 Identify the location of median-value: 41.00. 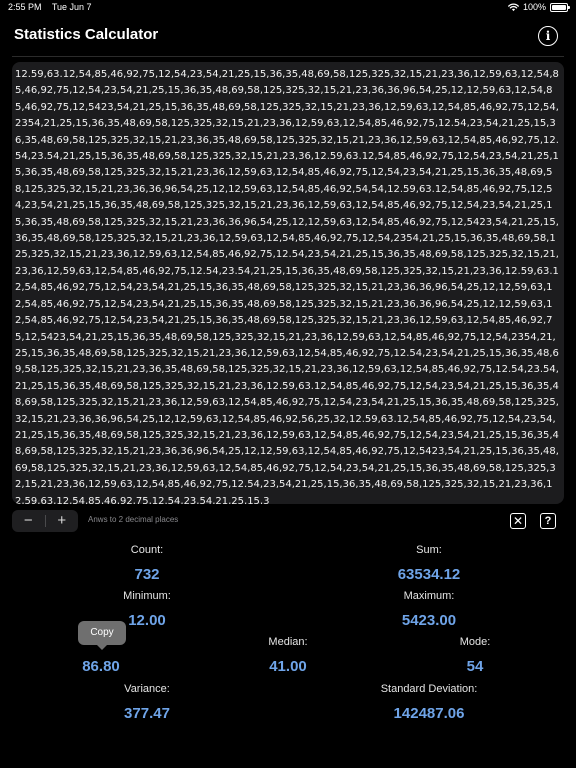
(288, 666).